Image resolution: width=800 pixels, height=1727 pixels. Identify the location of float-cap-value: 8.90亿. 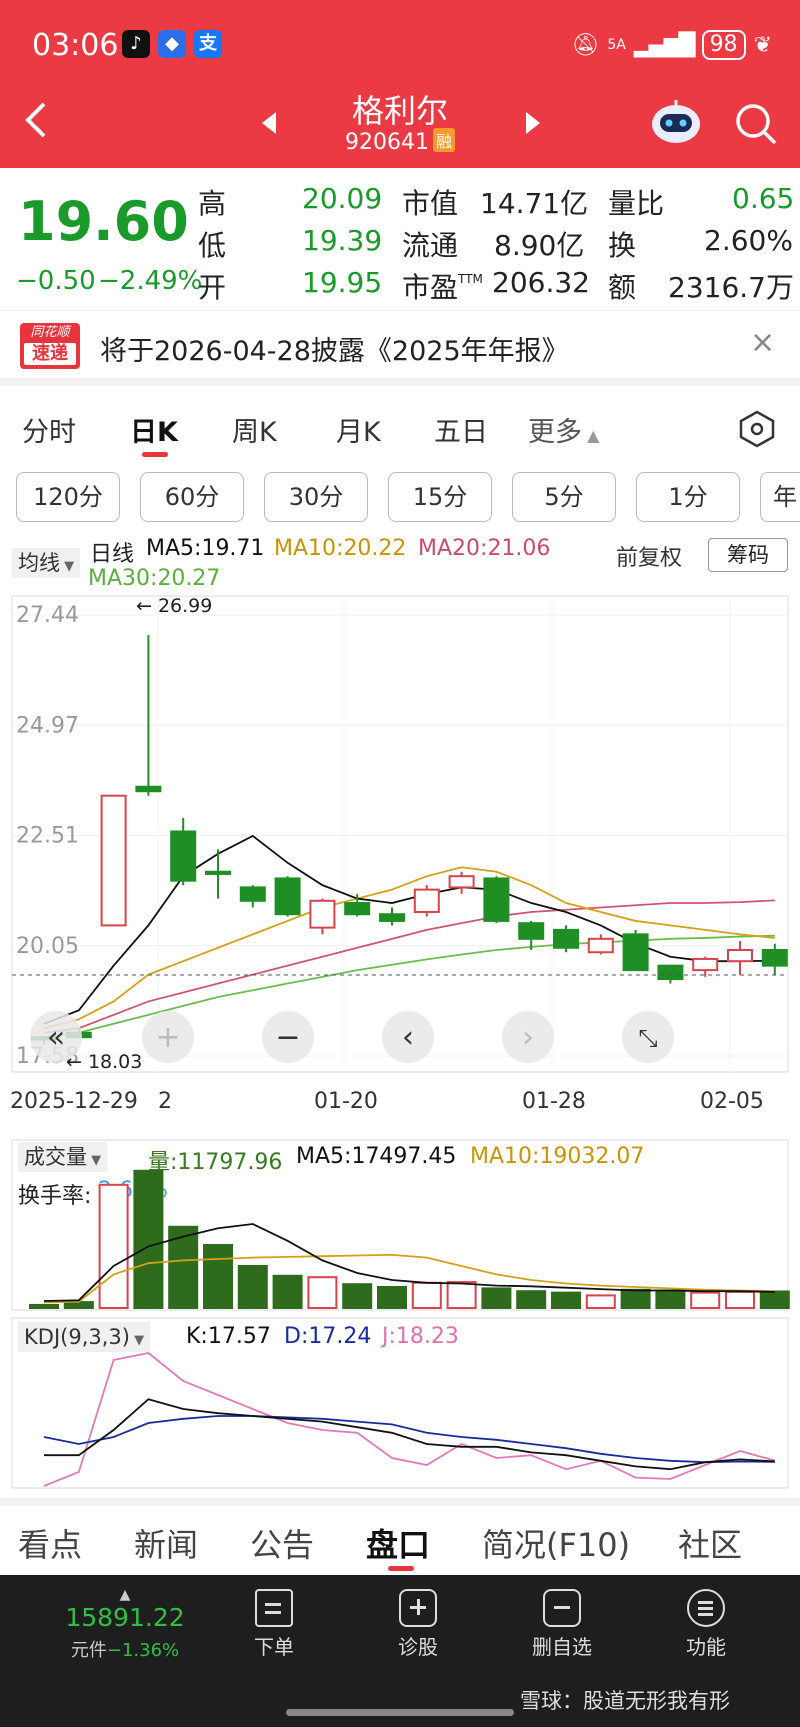
(539, 245).